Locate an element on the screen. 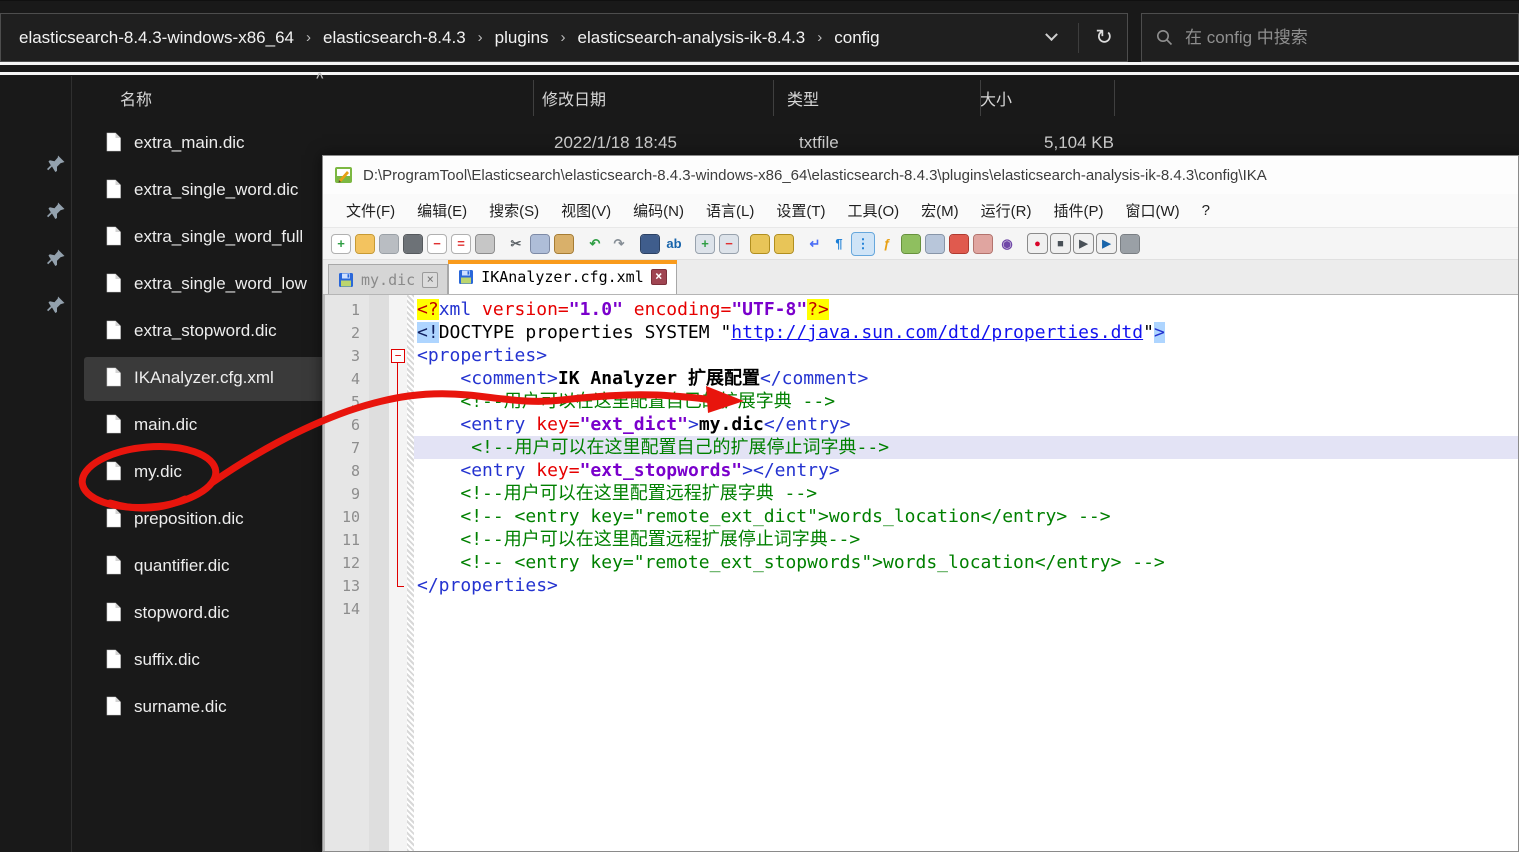 The width and height of the screenshot is (1519, 852). breadcrumb-item: elasticsearch-8.4.3 is located at coordinates (394, 38).